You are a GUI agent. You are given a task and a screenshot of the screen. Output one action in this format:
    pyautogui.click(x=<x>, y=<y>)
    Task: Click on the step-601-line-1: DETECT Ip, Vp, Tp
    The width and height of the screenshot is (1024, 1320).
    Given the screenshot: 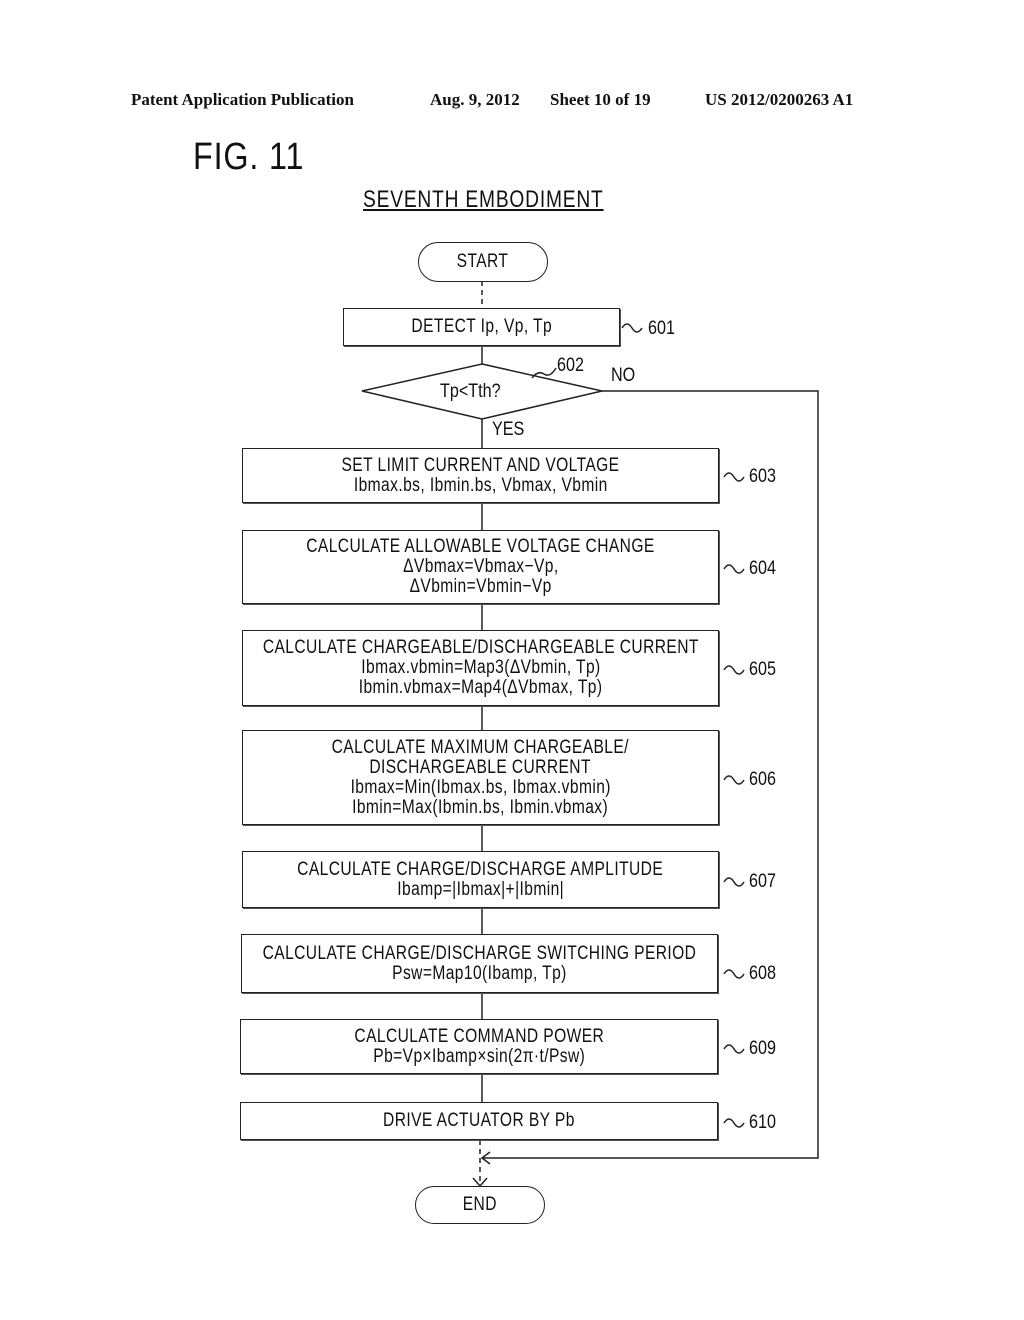 What is the action you would take?
    pyautogui.click(x=481, y=326)
    